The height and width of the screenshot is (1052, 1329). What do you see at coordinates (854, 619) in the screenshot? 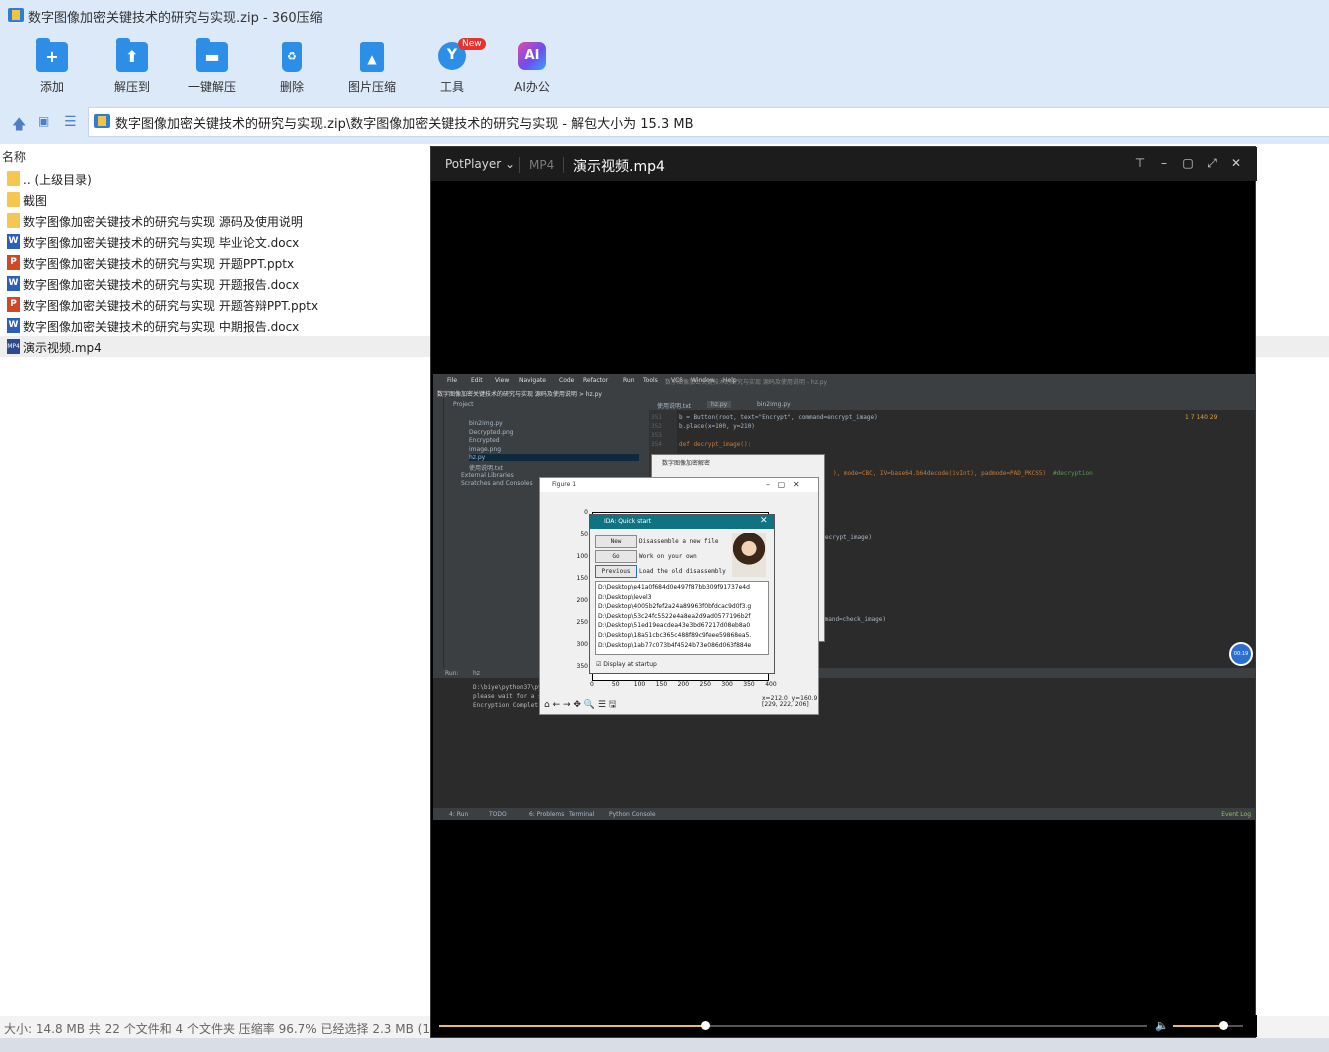
I see `code-fragment: mmand=check_image)` at bounding box center [854, 619].